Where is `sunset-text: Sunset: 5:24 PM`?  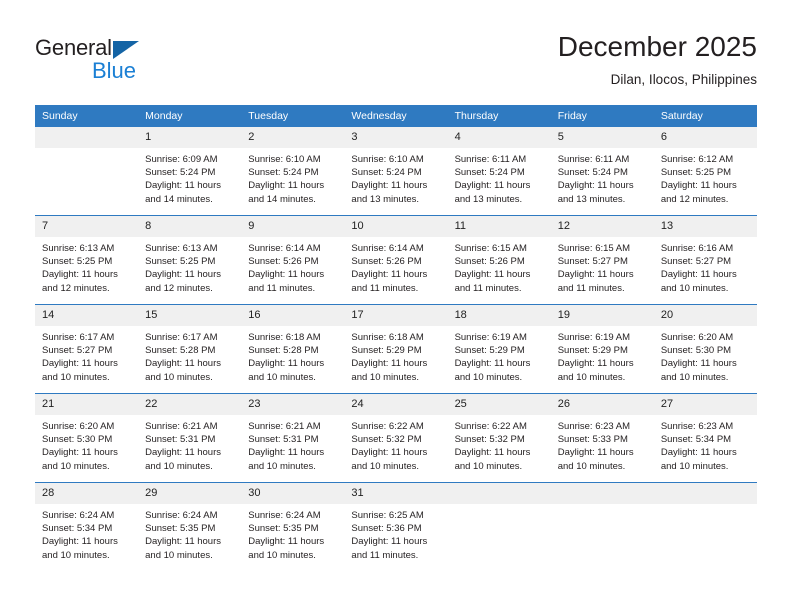 sunset-text: Sunset: 5:24 PM is located at coordinates (489, 173).